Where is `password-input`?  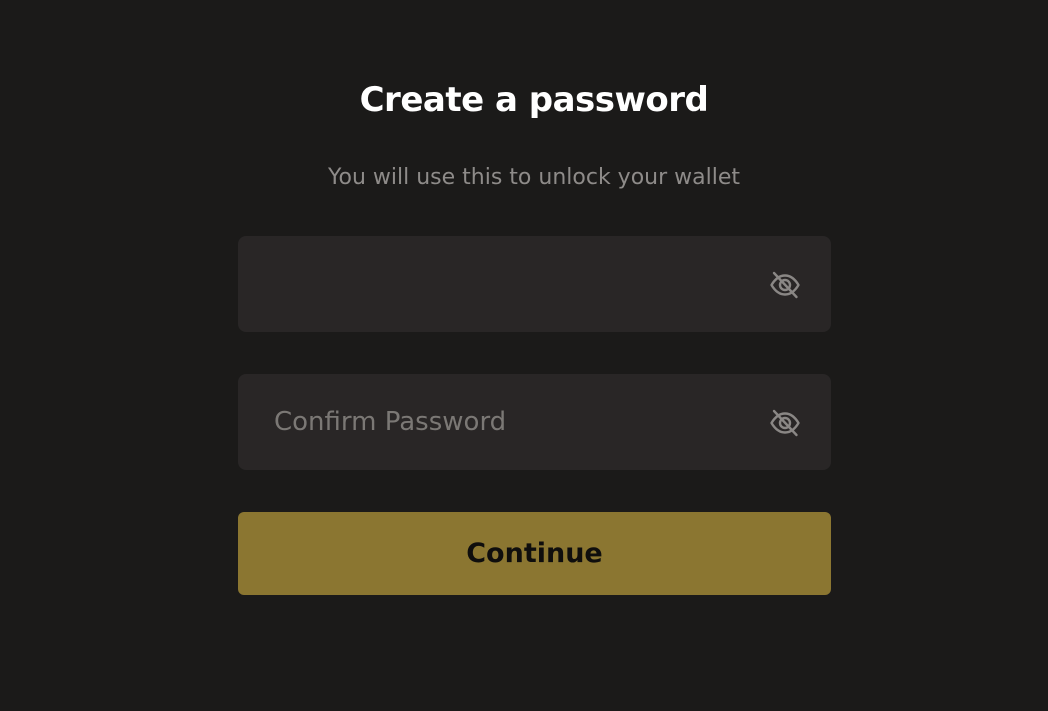
password-input is located at coordinates (514, 284).